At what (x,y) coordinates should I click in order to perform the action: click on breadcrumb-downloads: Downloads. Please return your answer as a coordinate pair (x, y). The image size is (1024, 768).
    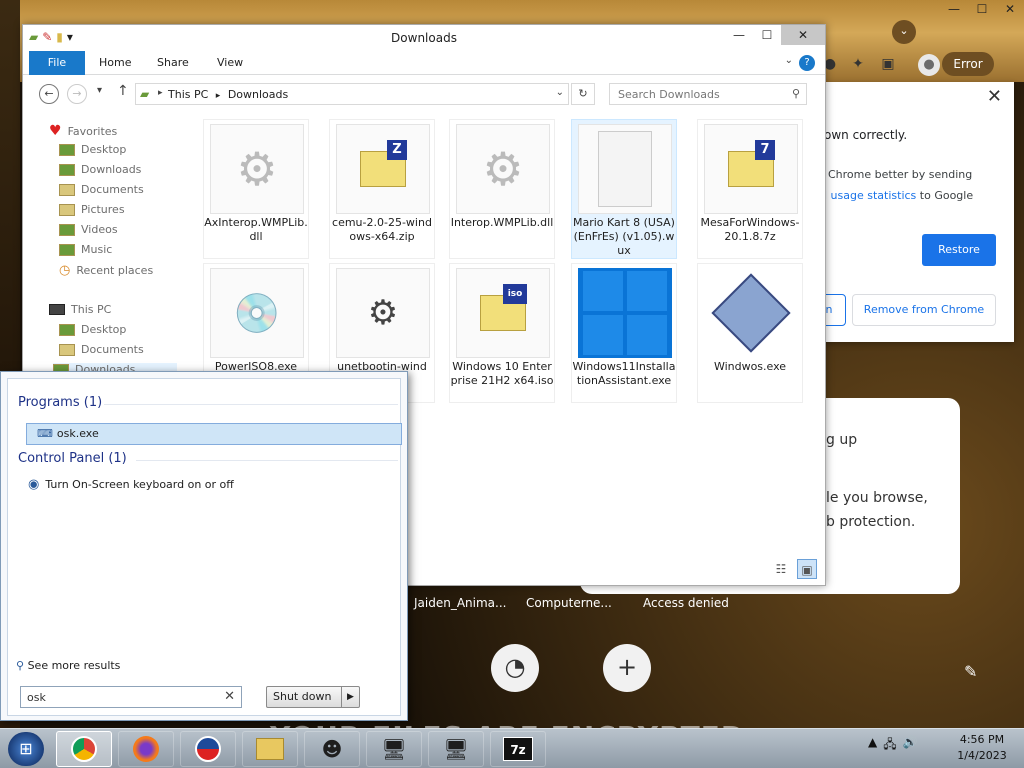
    Looking at the image, I should click on (258, 94).